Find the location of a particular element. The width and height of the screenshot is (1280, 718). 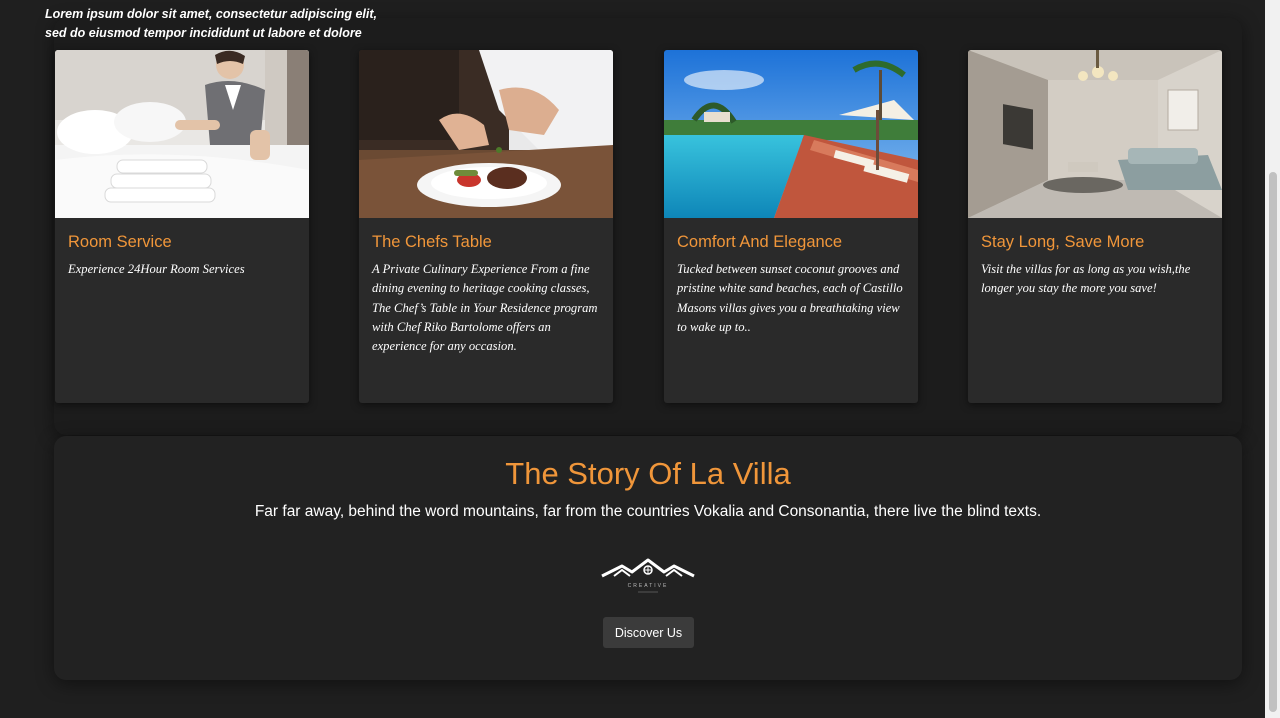

story-title: The Story Of La Villa is located at coordinates (648, 473).